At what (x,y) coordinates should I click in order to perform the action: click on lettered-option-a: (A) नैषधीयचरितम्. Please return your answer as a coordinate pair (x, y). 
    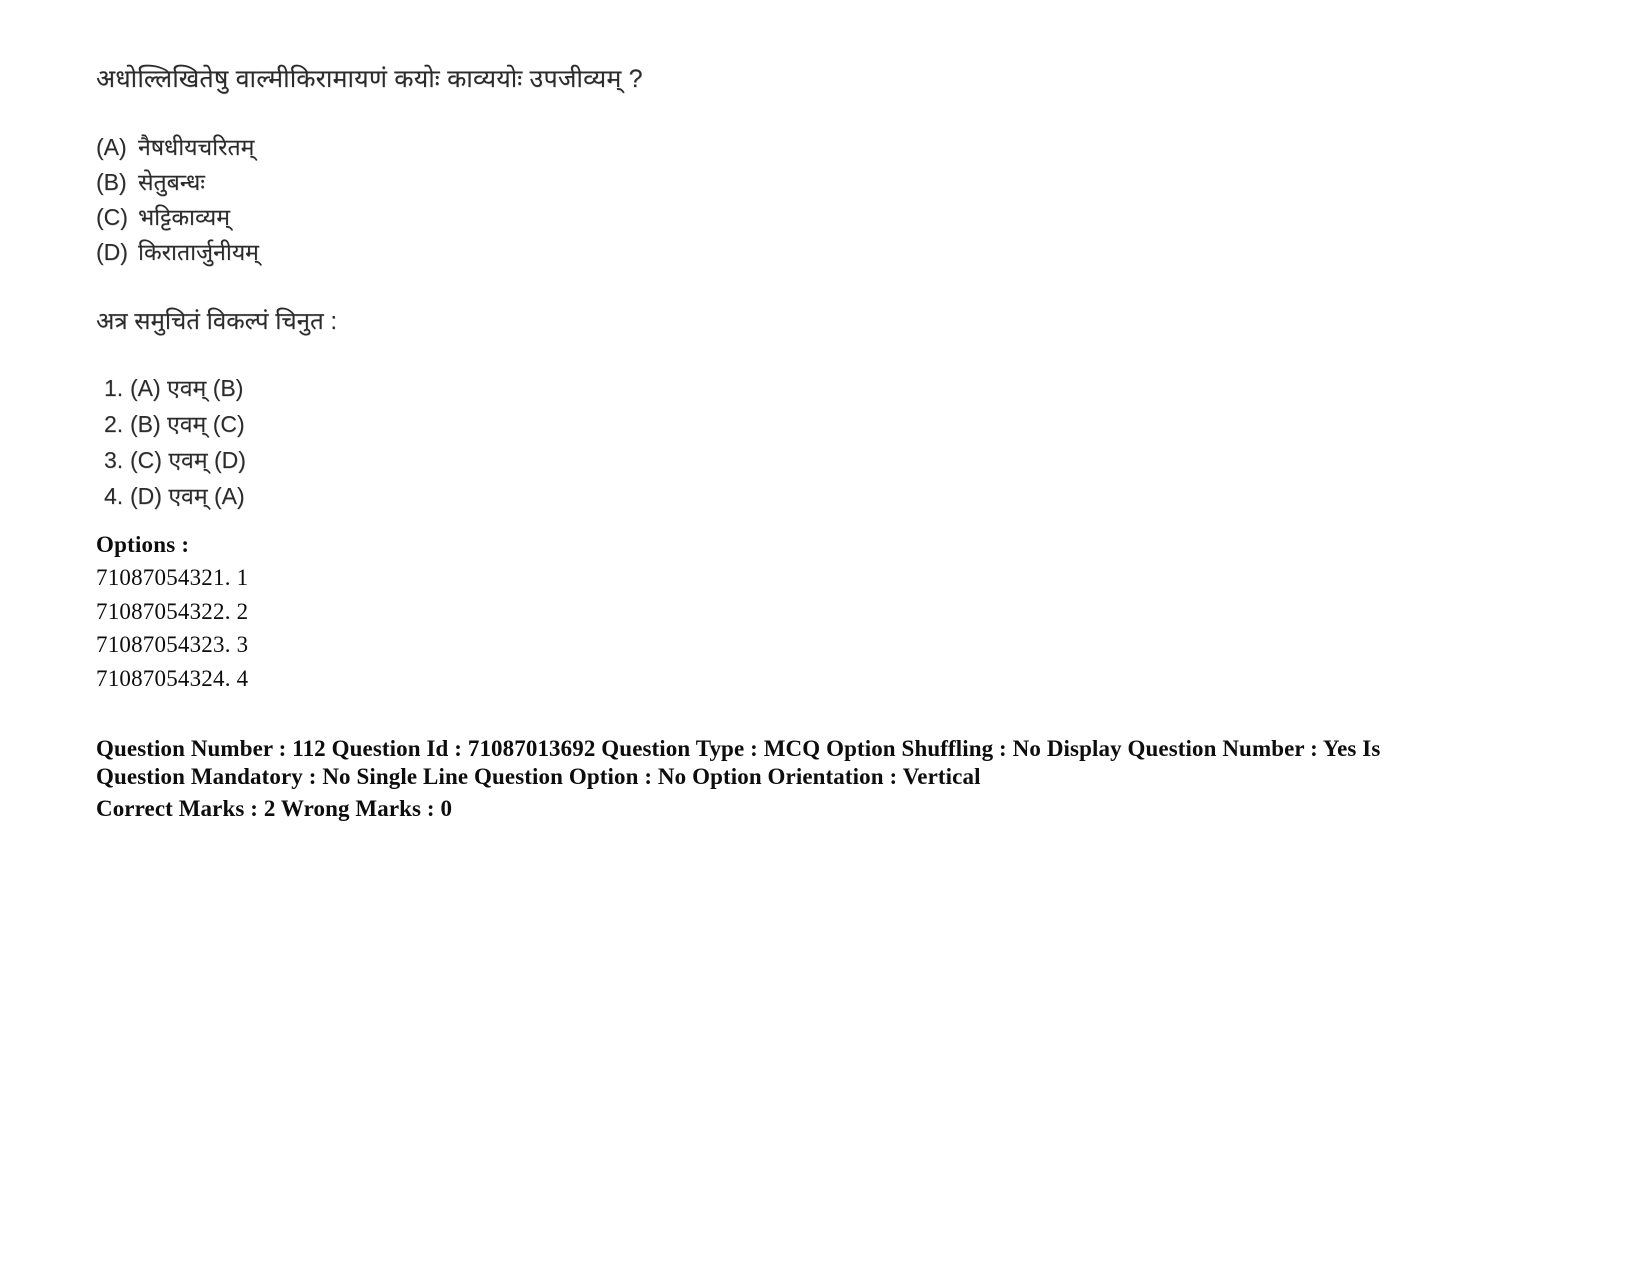
    Looking at the image, I should click on (796, 147).